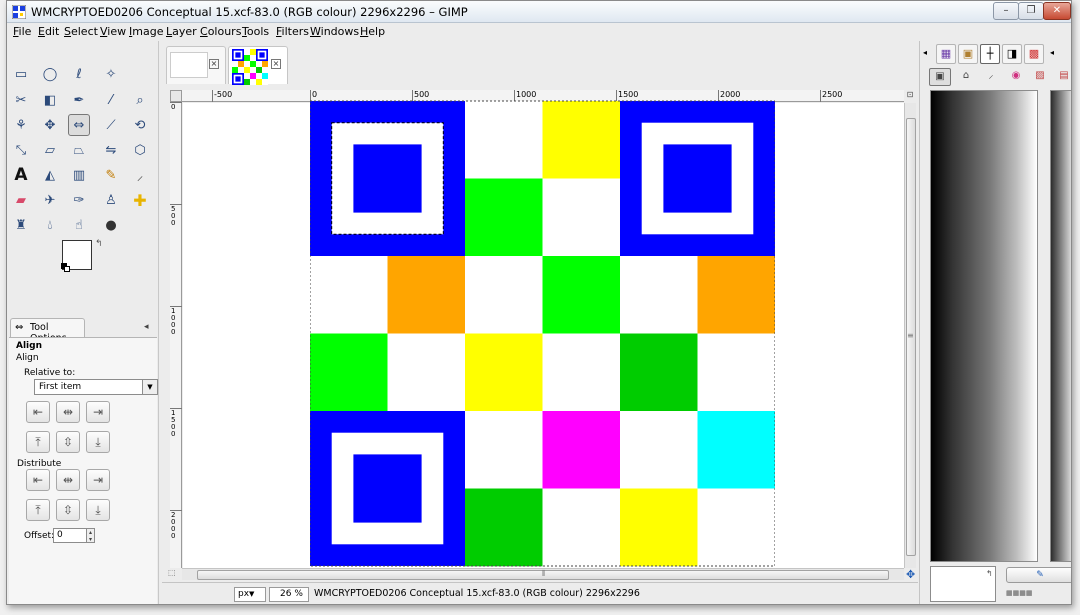  I want to click on unit-select: px▼, so click(250, 594).